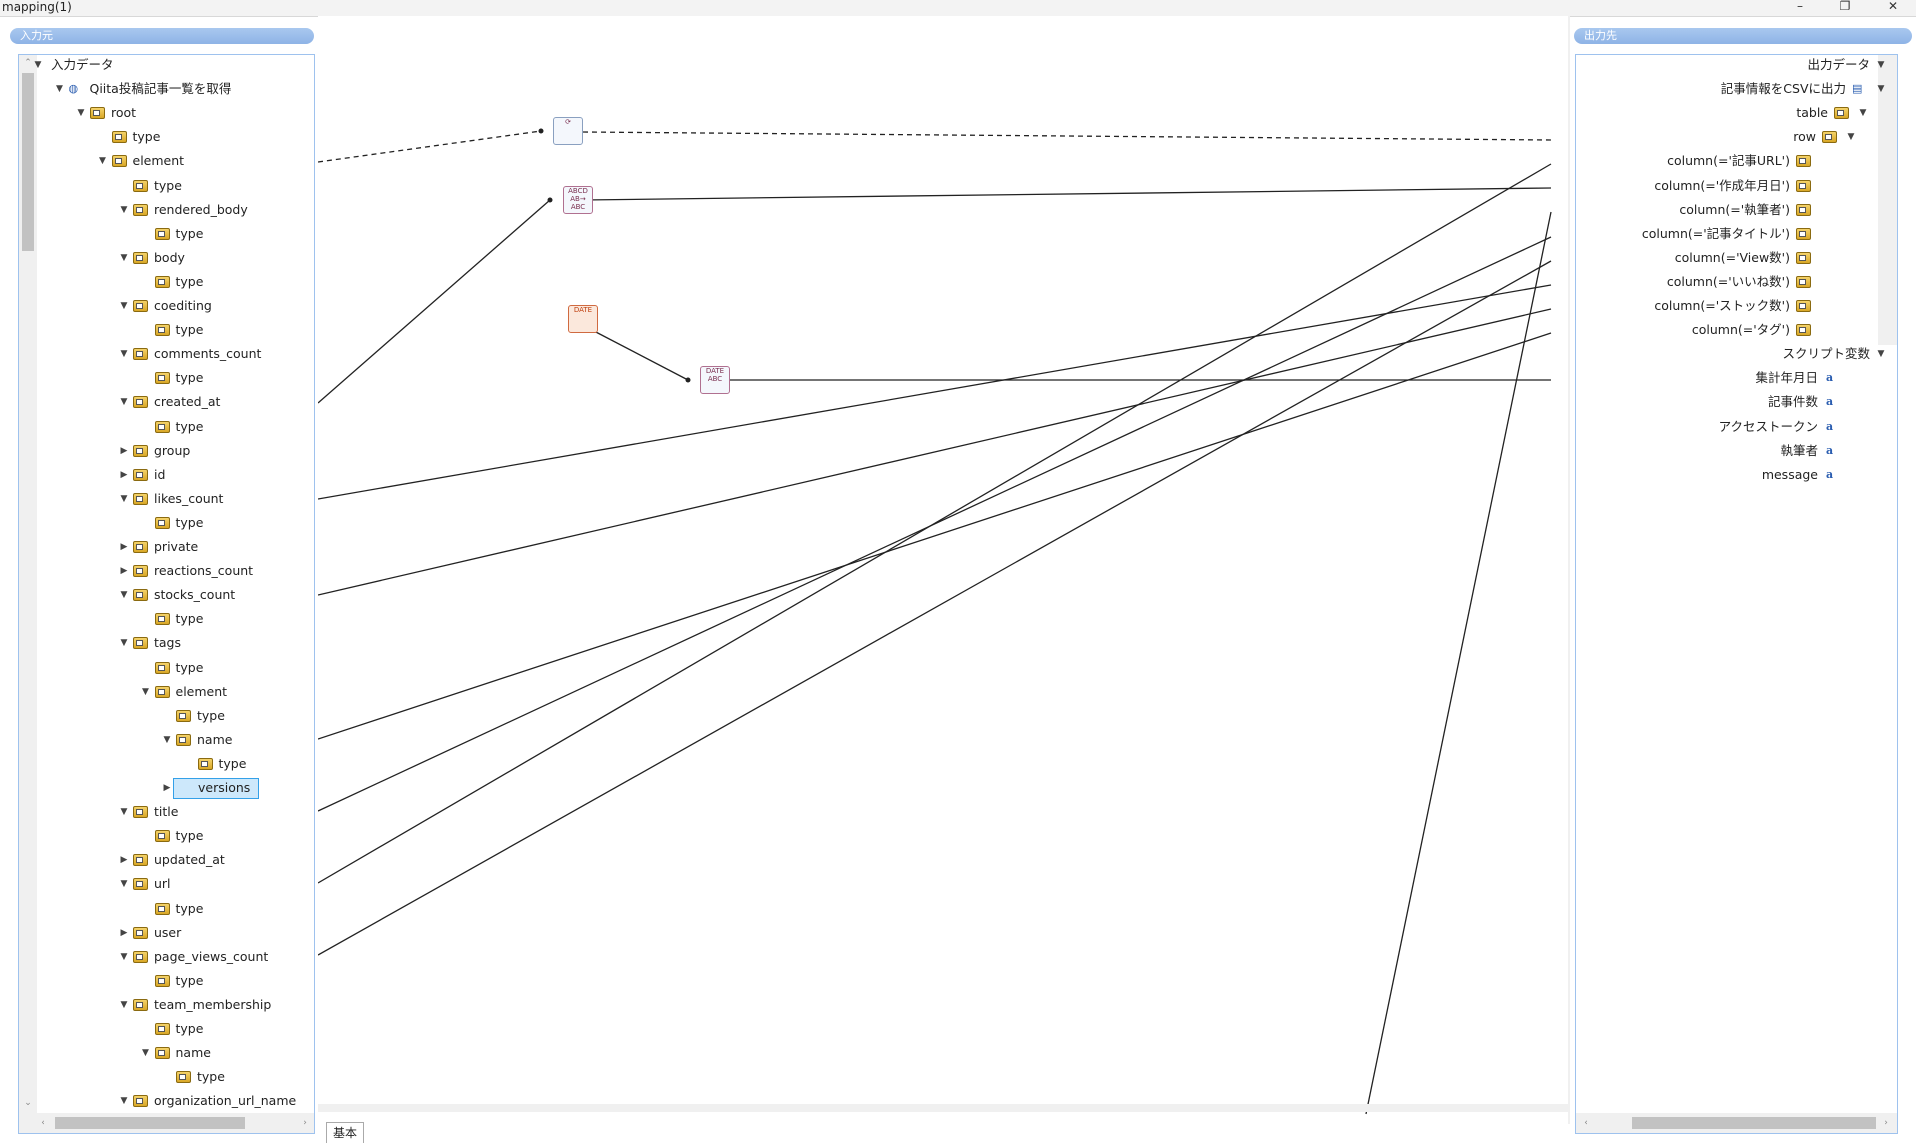 The height and width of the screenshot is (1143, 1916). Describe the element at coordinates (1726, 137) in the screenshot. I see `target-tree-node: ▼ row` at that location.